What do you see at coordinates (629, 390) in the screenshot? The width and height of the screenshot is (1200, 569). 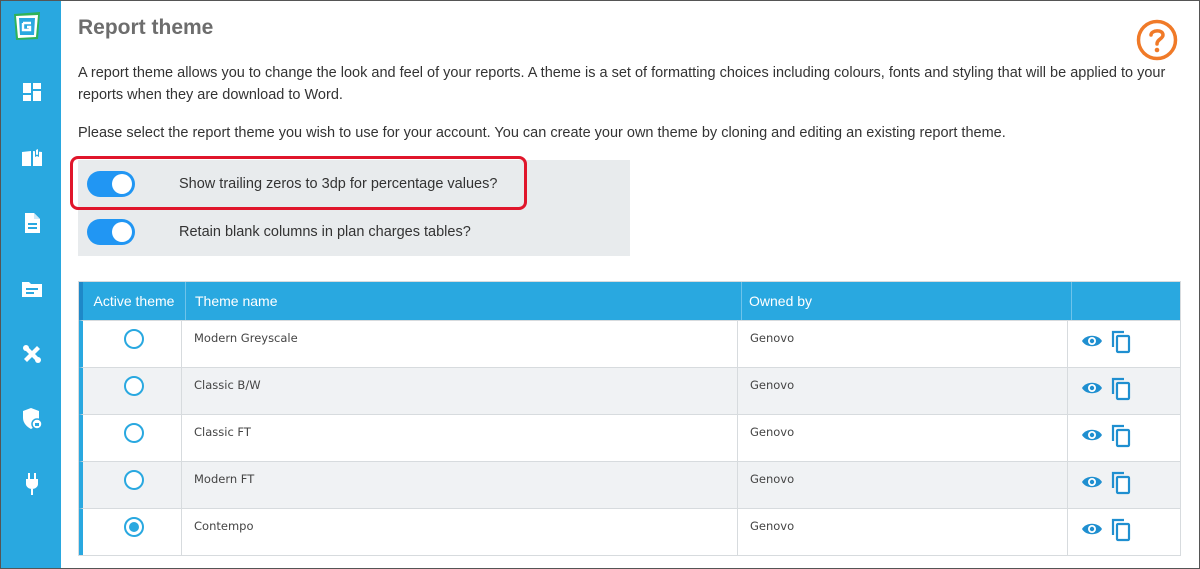 I see `table-row: Classic B/W Genovo` at bounding box center [629, 390].